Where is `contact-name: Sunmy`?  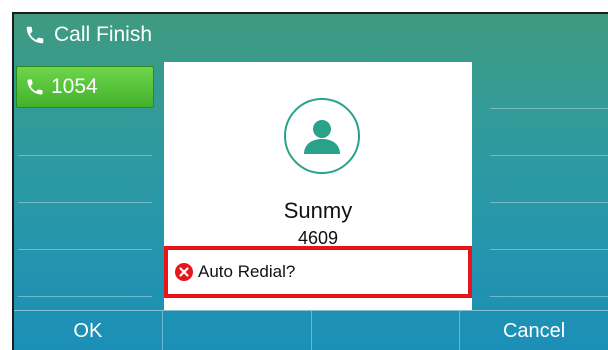 contact-name: Sunmy is located at coordinates (318, 210).